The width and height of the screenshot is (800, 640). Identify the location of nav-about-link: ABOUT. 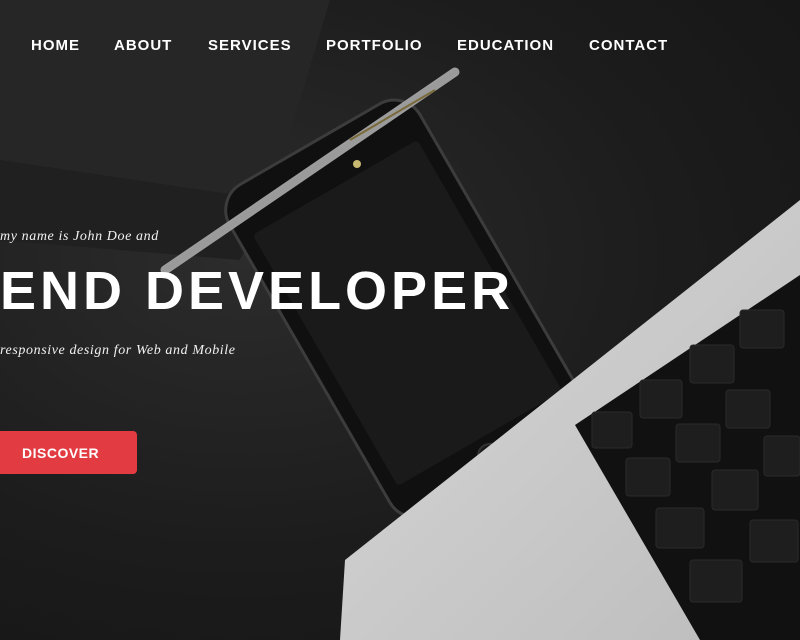
(143, 45).